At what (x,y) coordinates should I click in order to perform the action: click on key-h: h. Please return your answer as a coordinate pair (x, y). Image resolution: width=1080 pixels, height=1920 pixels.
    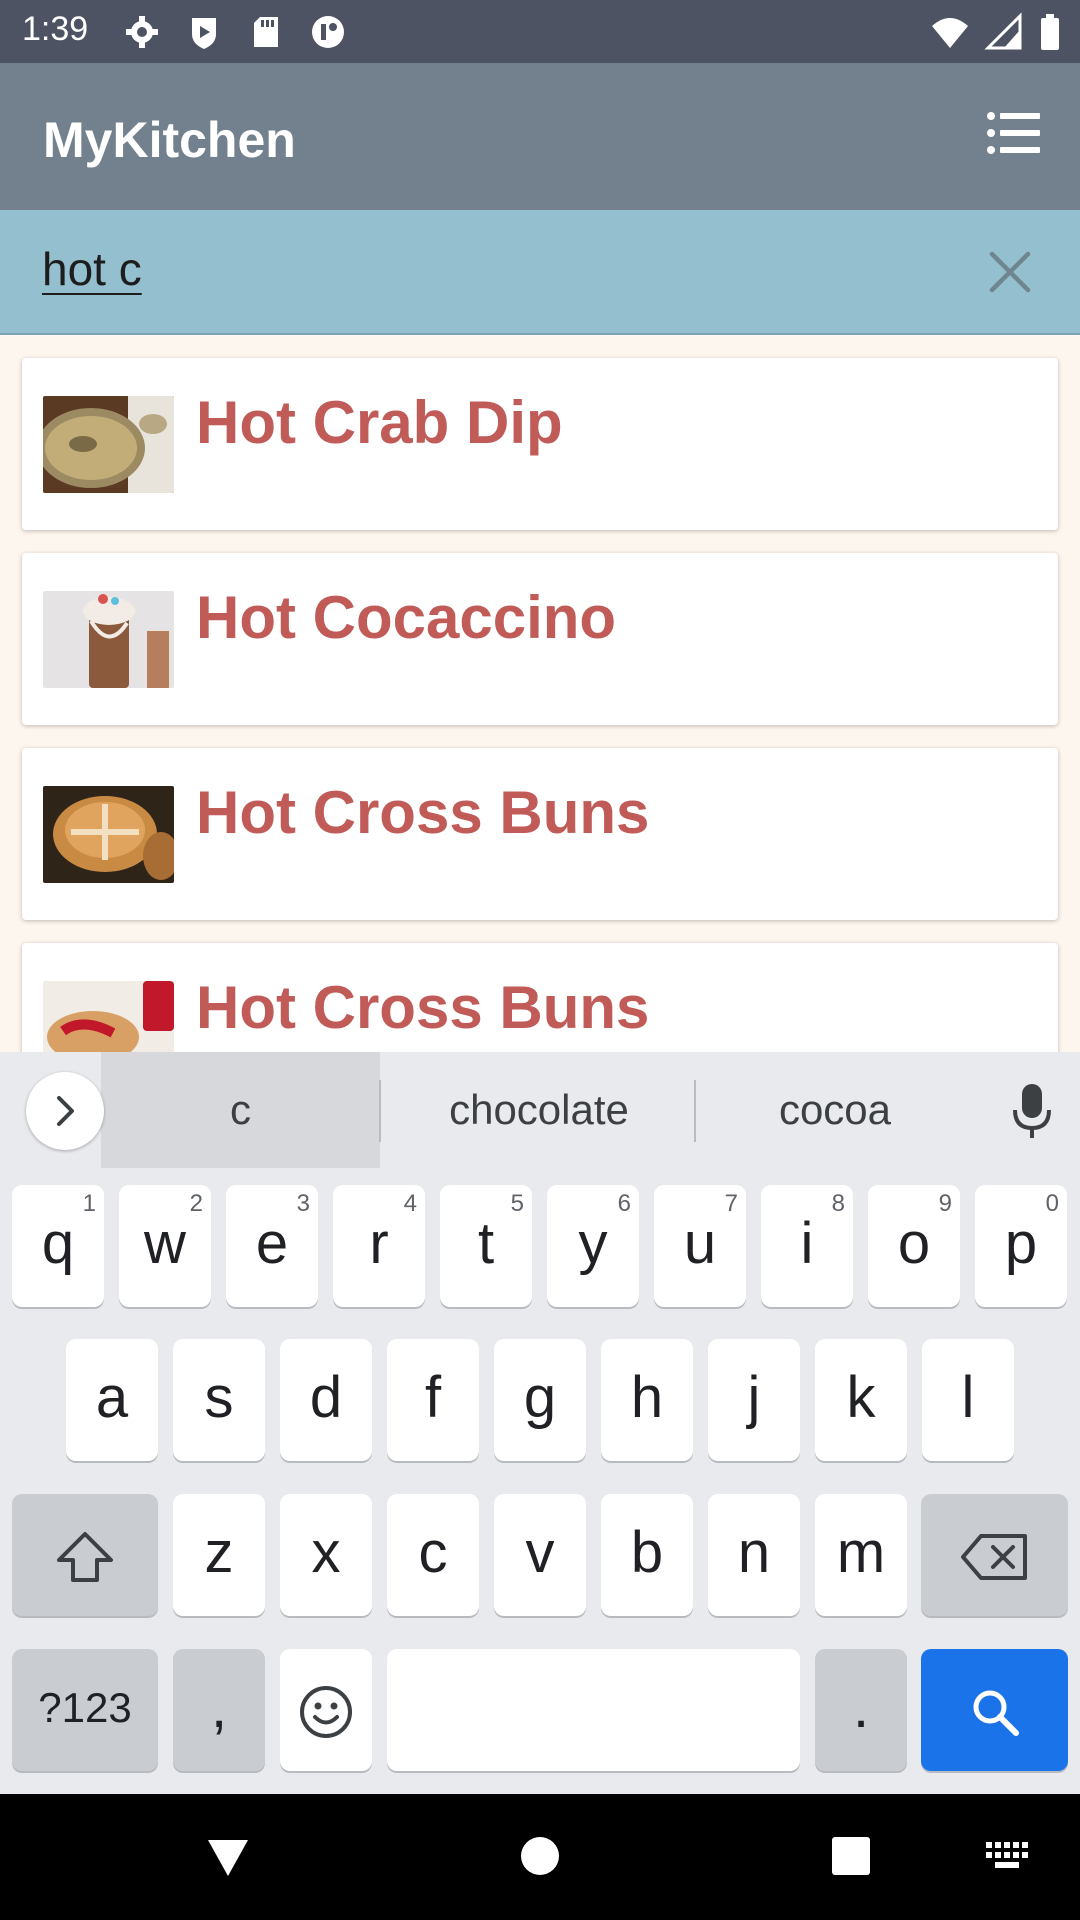
    Looking at the image, I should click on (647, 1400).